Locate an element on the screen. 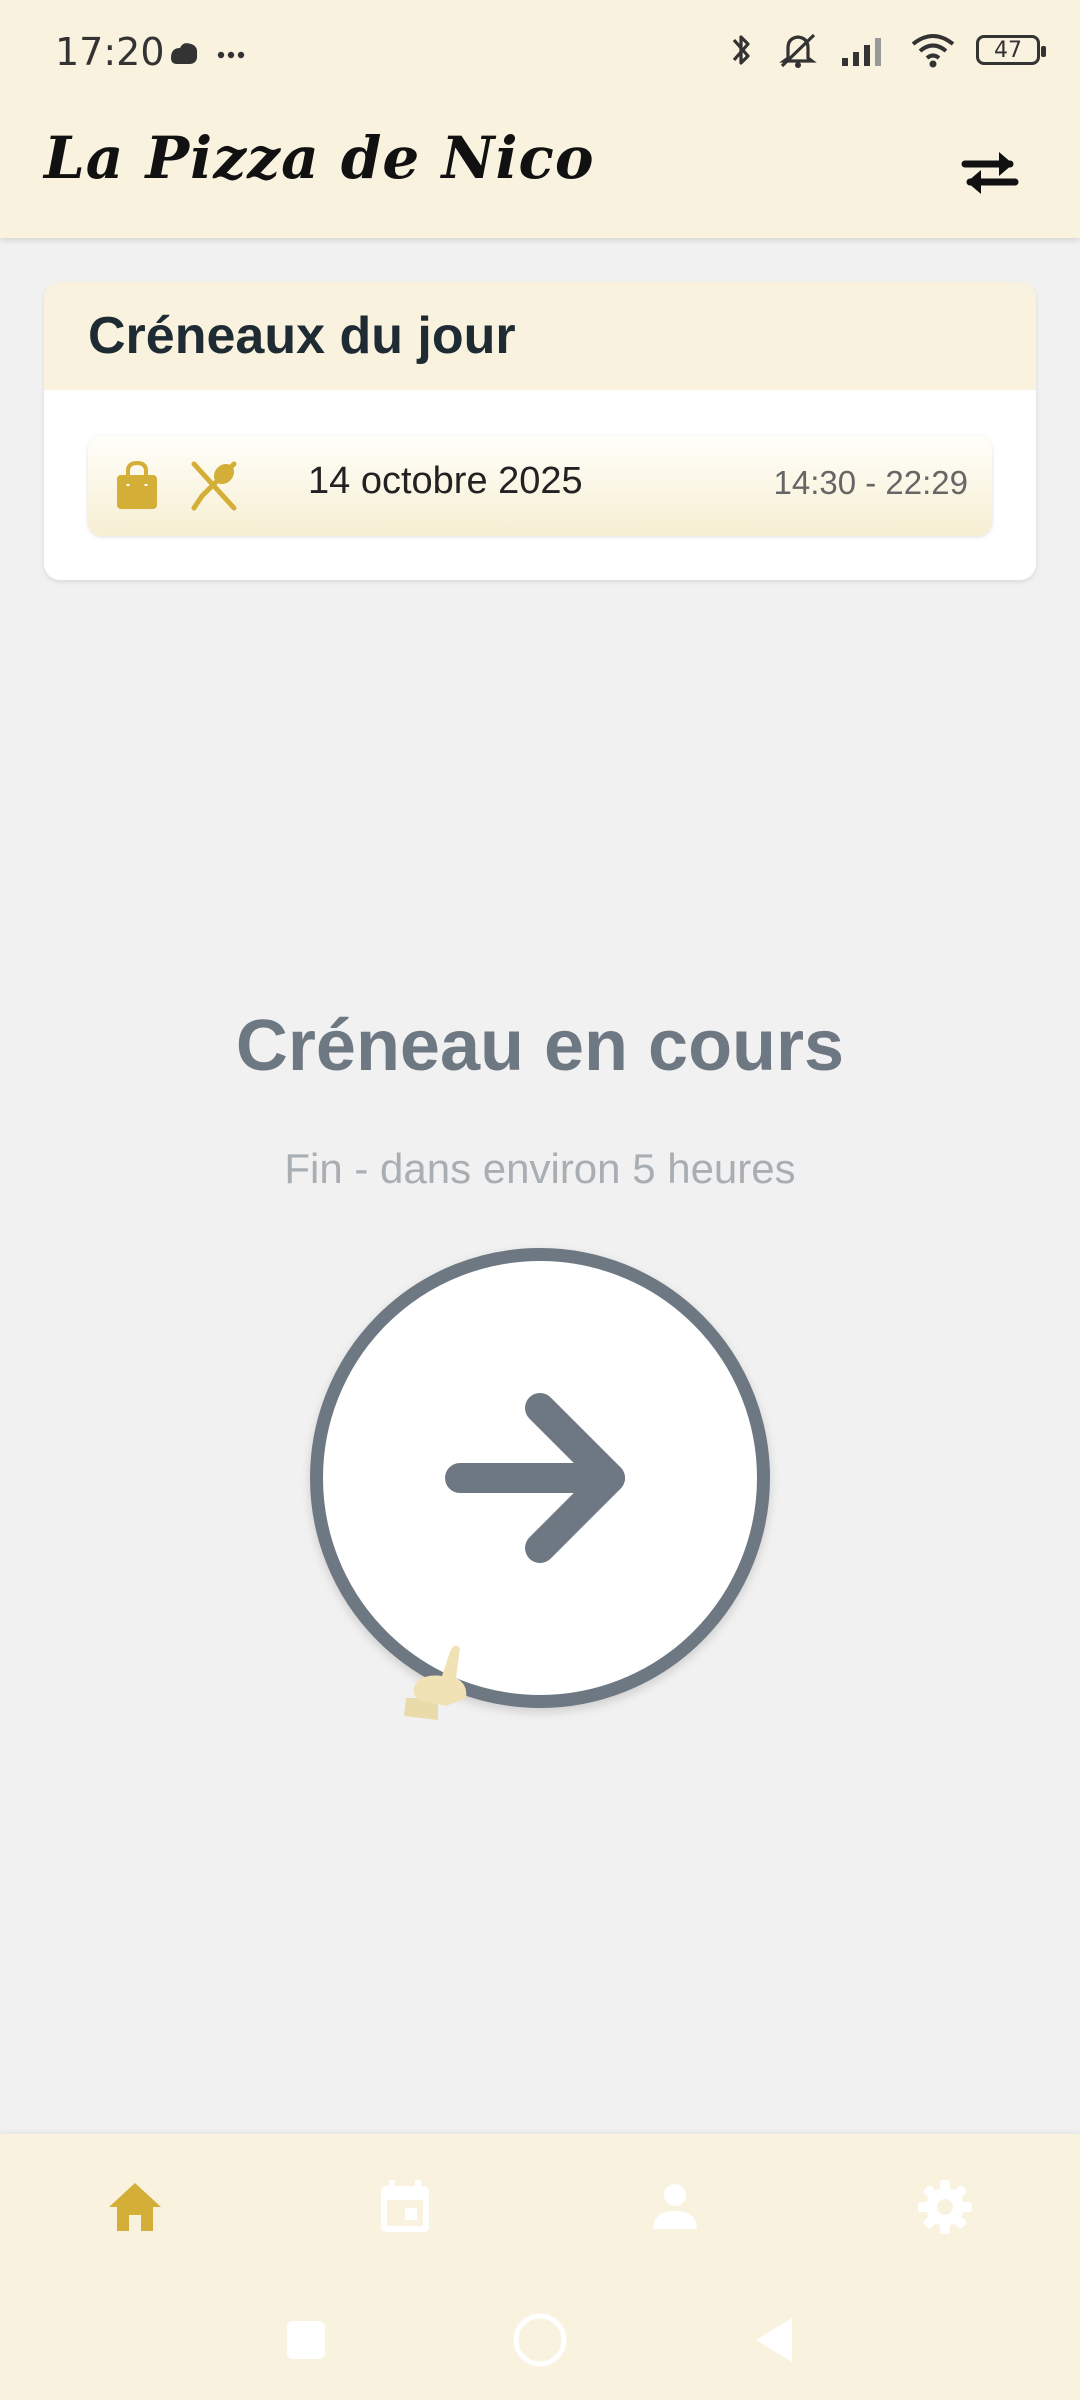 This screenshot has width=1080, height=2400. swap-button is located at coordinates (990, 172).